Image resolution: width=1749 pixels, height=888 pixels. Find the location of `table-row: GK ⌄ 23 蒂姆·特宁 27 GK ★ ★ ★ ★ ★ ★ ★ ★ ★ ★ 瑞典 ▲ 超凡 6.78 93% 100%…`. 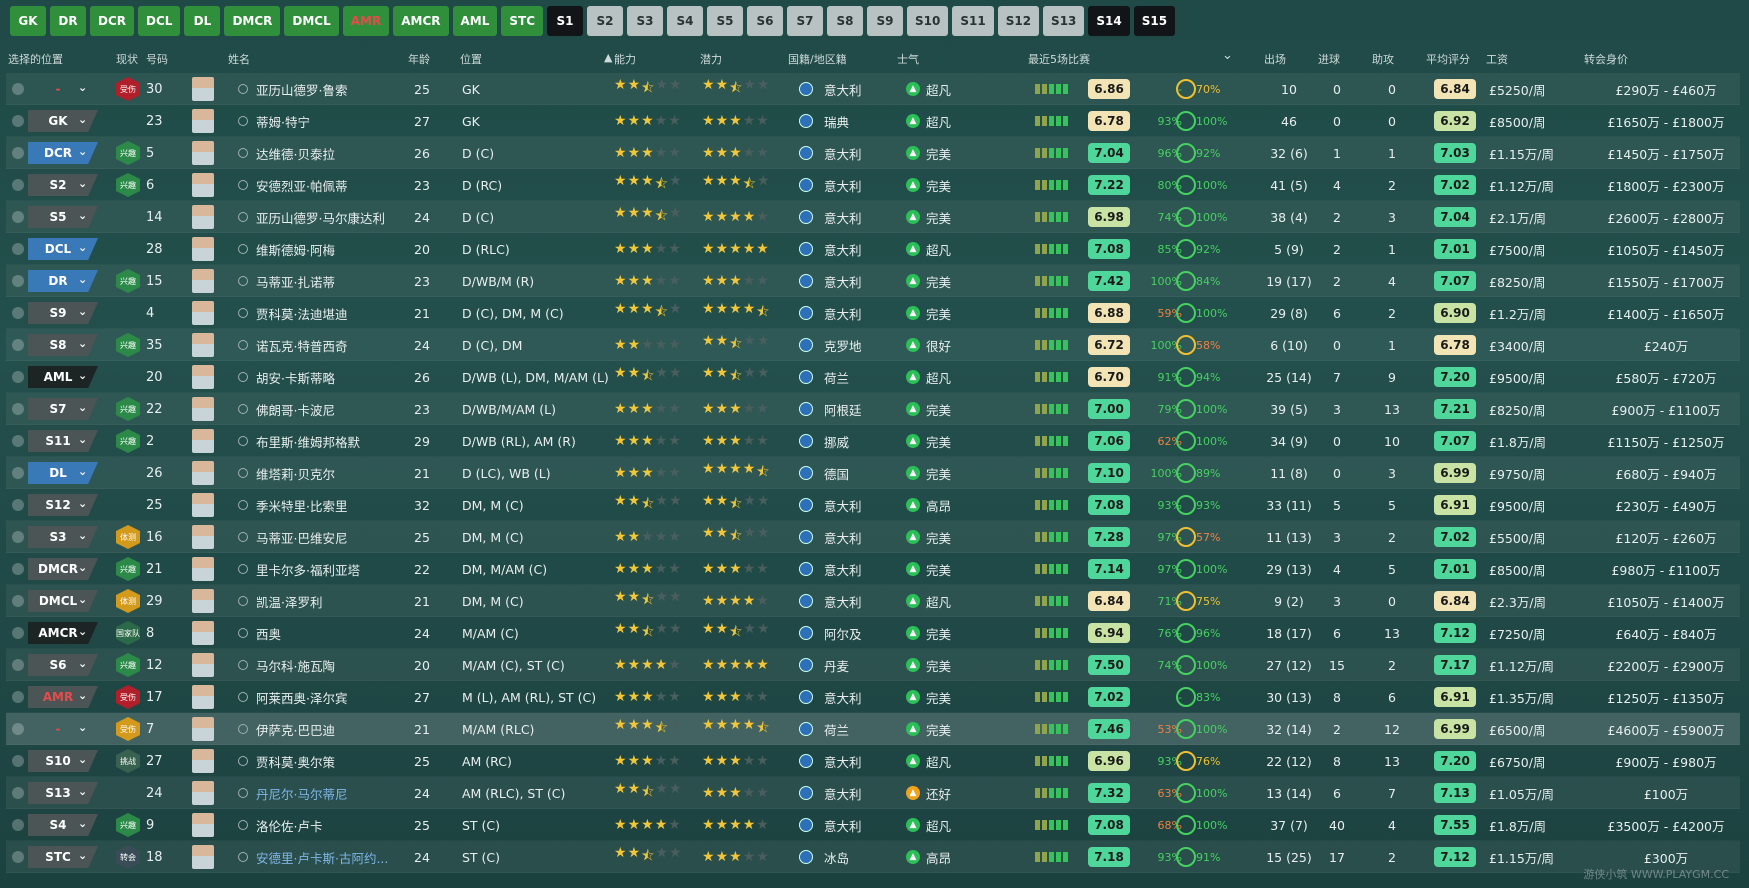

table-row: GK ⌄ 23 蒂姆·特宁 27 GK ★ ★ ★ ★ ★ ★ ★ ★ ★ ★ 瑞典 ▲ 超凡 6.78 93% 100%… is located at coordinates (873, 121).